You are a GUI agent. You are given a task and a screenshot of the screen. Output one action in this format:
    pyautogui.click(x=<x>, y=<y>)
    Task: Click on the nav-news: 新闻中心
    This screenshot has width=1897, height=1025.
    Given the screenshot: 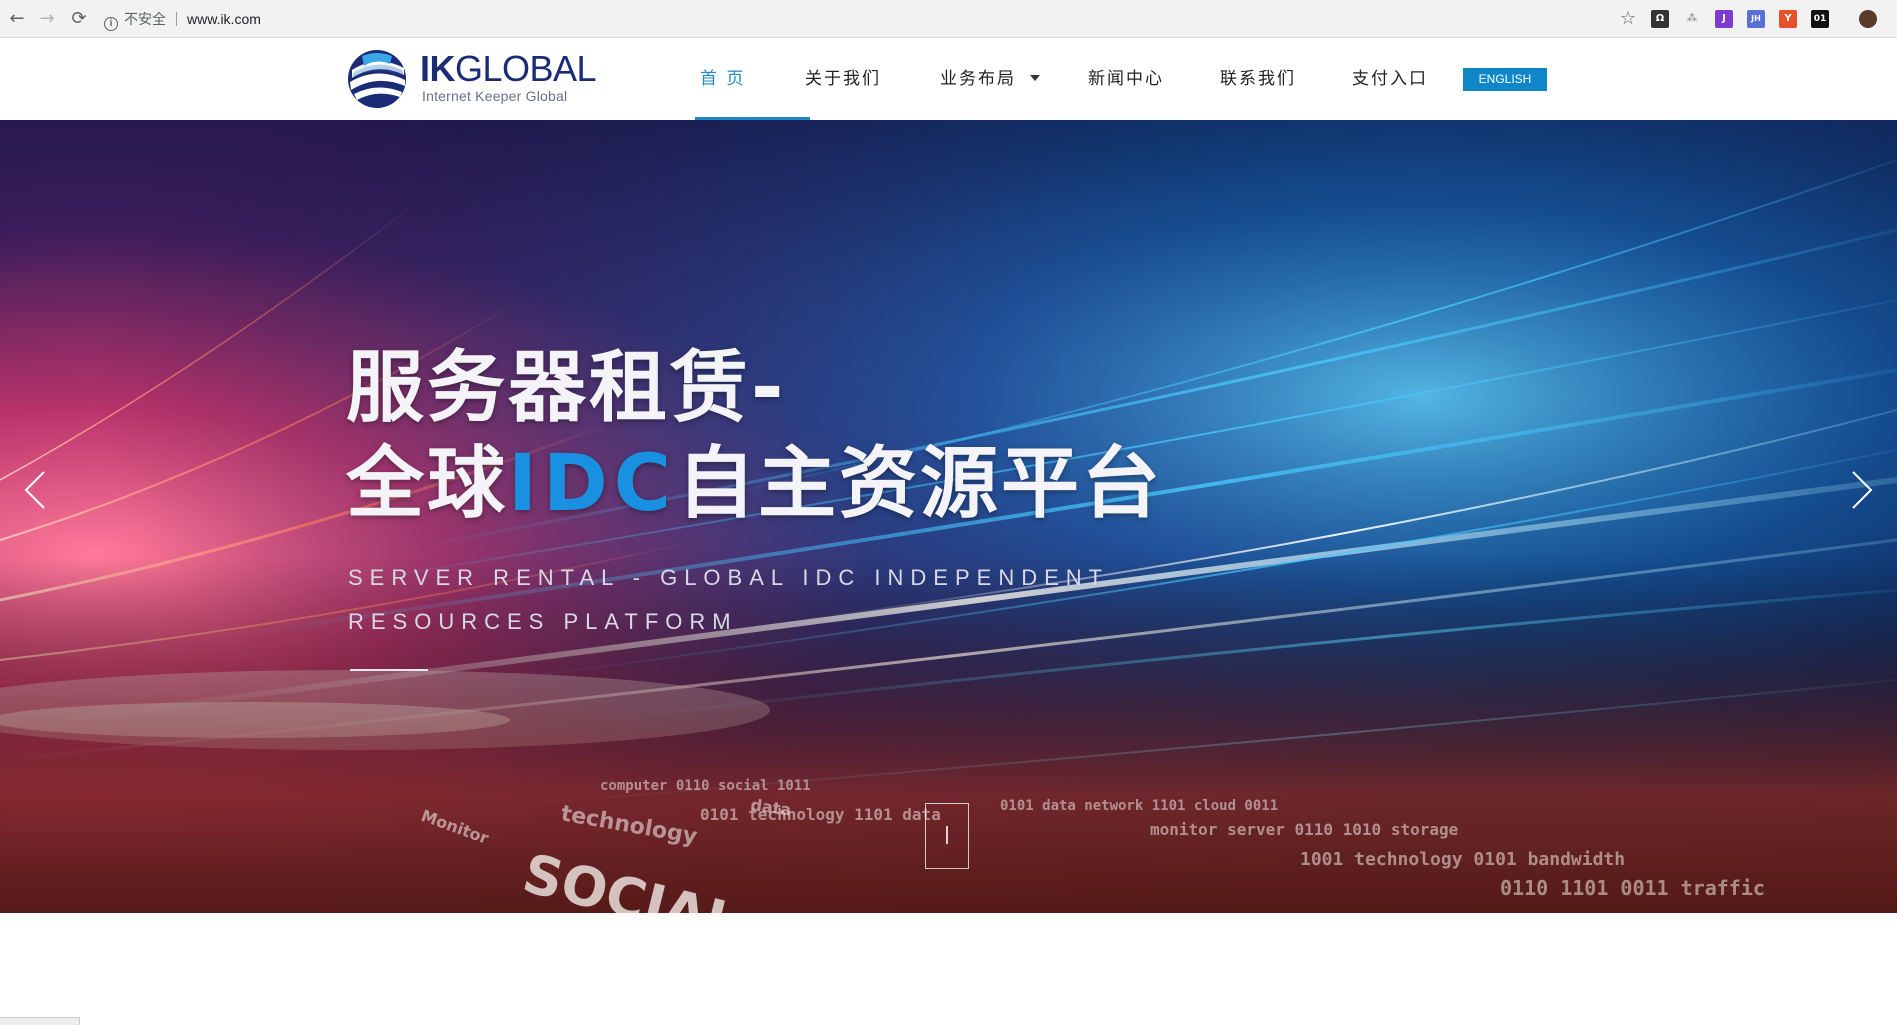 What is the action you would take?
    pyautogui.click(x=1154, y=79)
    